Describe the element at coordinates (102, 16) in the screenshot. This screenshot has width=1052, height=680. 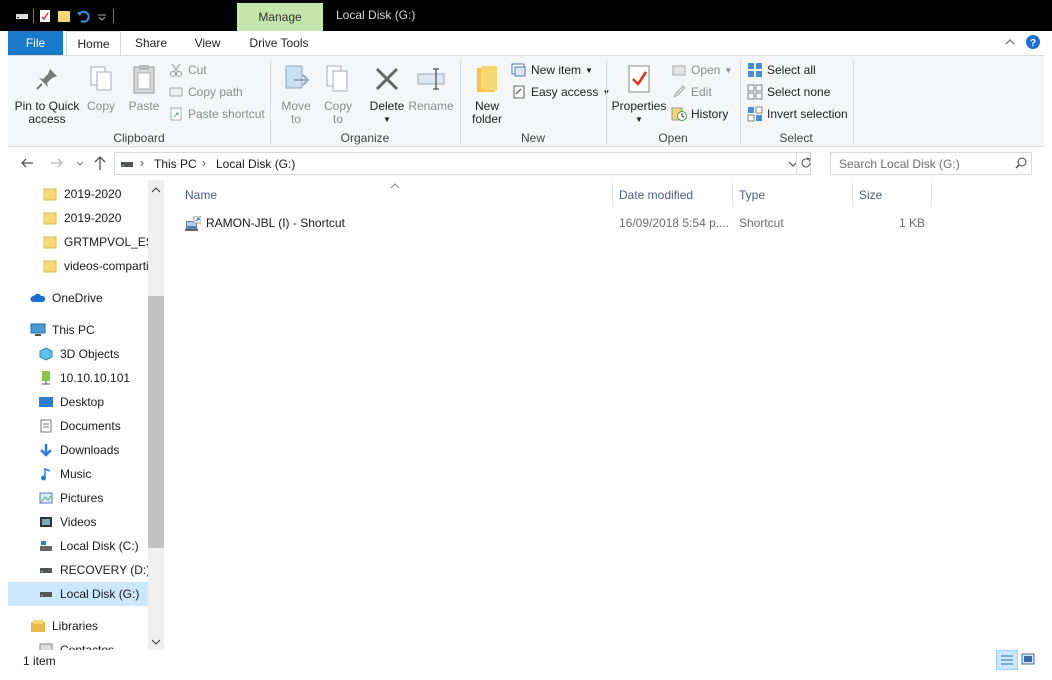
I see `customize-qat-icon` at that location.